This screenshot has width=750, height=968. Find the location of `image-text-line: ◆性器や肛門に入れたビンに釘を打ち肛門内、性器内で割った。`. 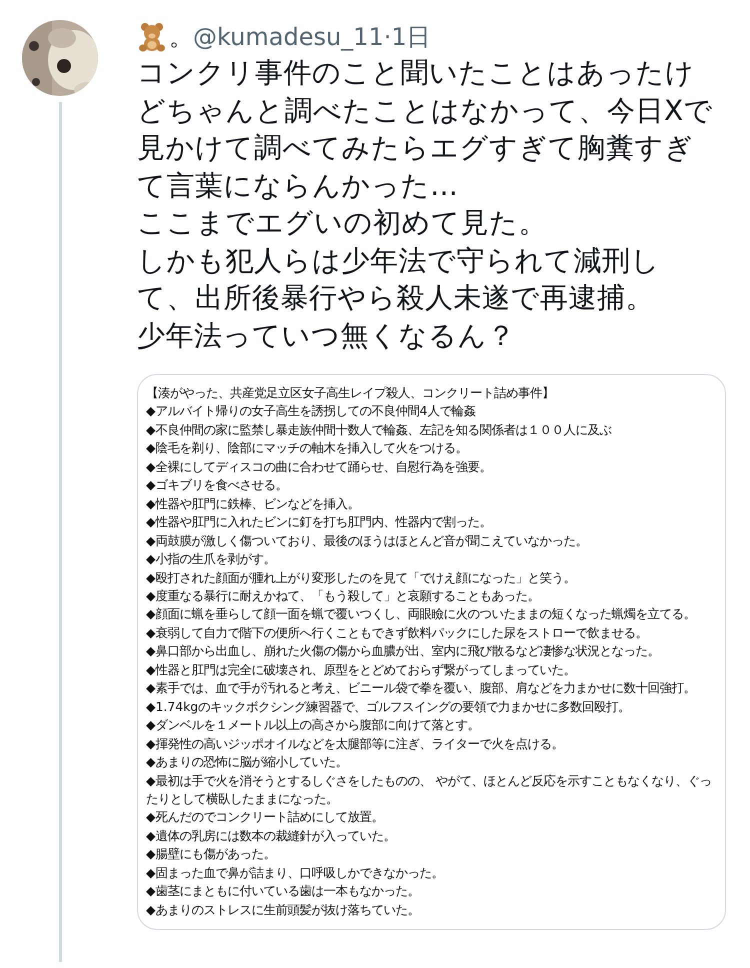

image-text-line: ◆性器や肛門に入れたビンに釘を打ち肛門内、性器内で割った。 is located at coordinates (319, 522).